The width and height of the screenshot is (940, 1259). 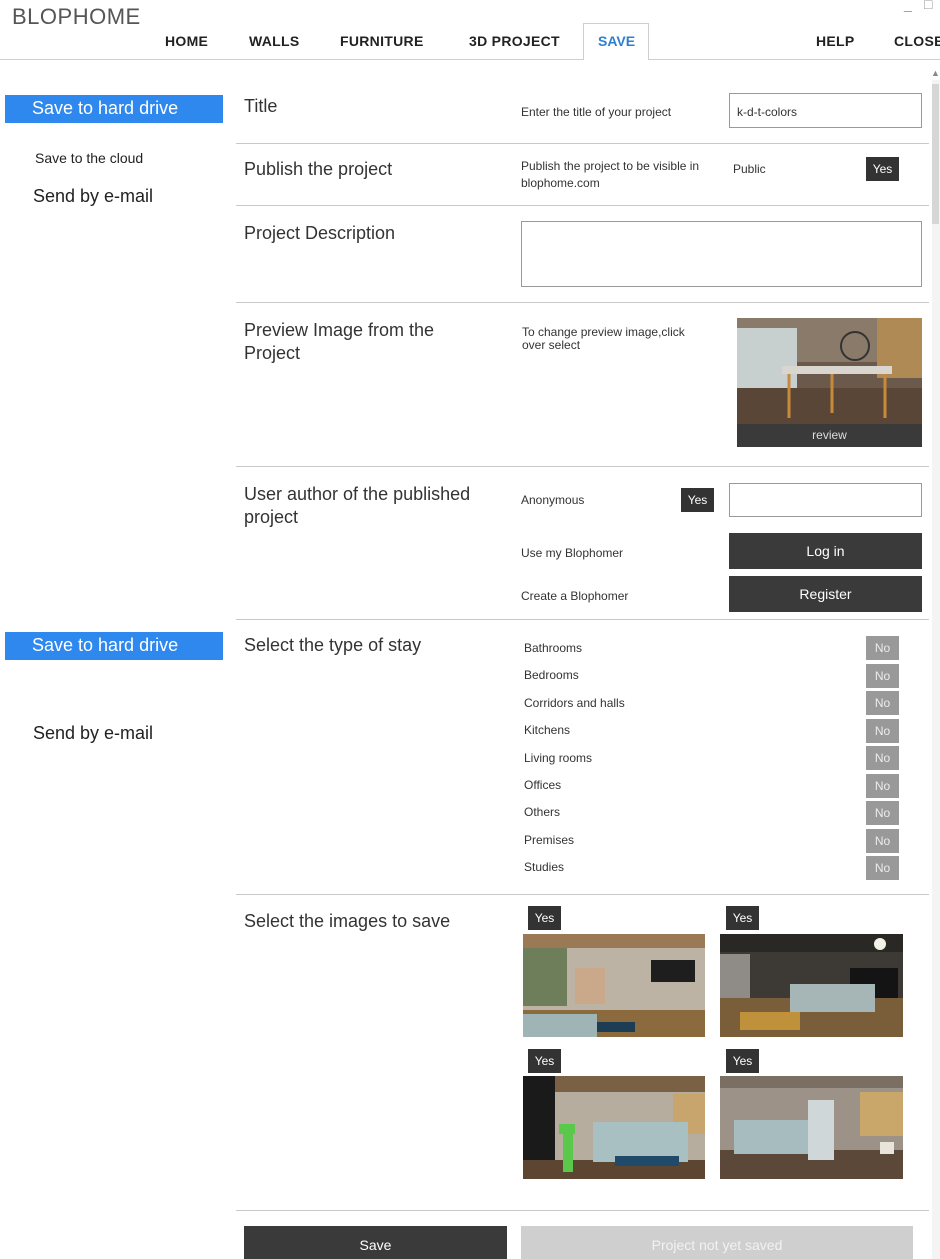 What do you see at coordinates (825, 500) in the screenshot?
I see `anonymous-input` at bounding box center [825, 500].